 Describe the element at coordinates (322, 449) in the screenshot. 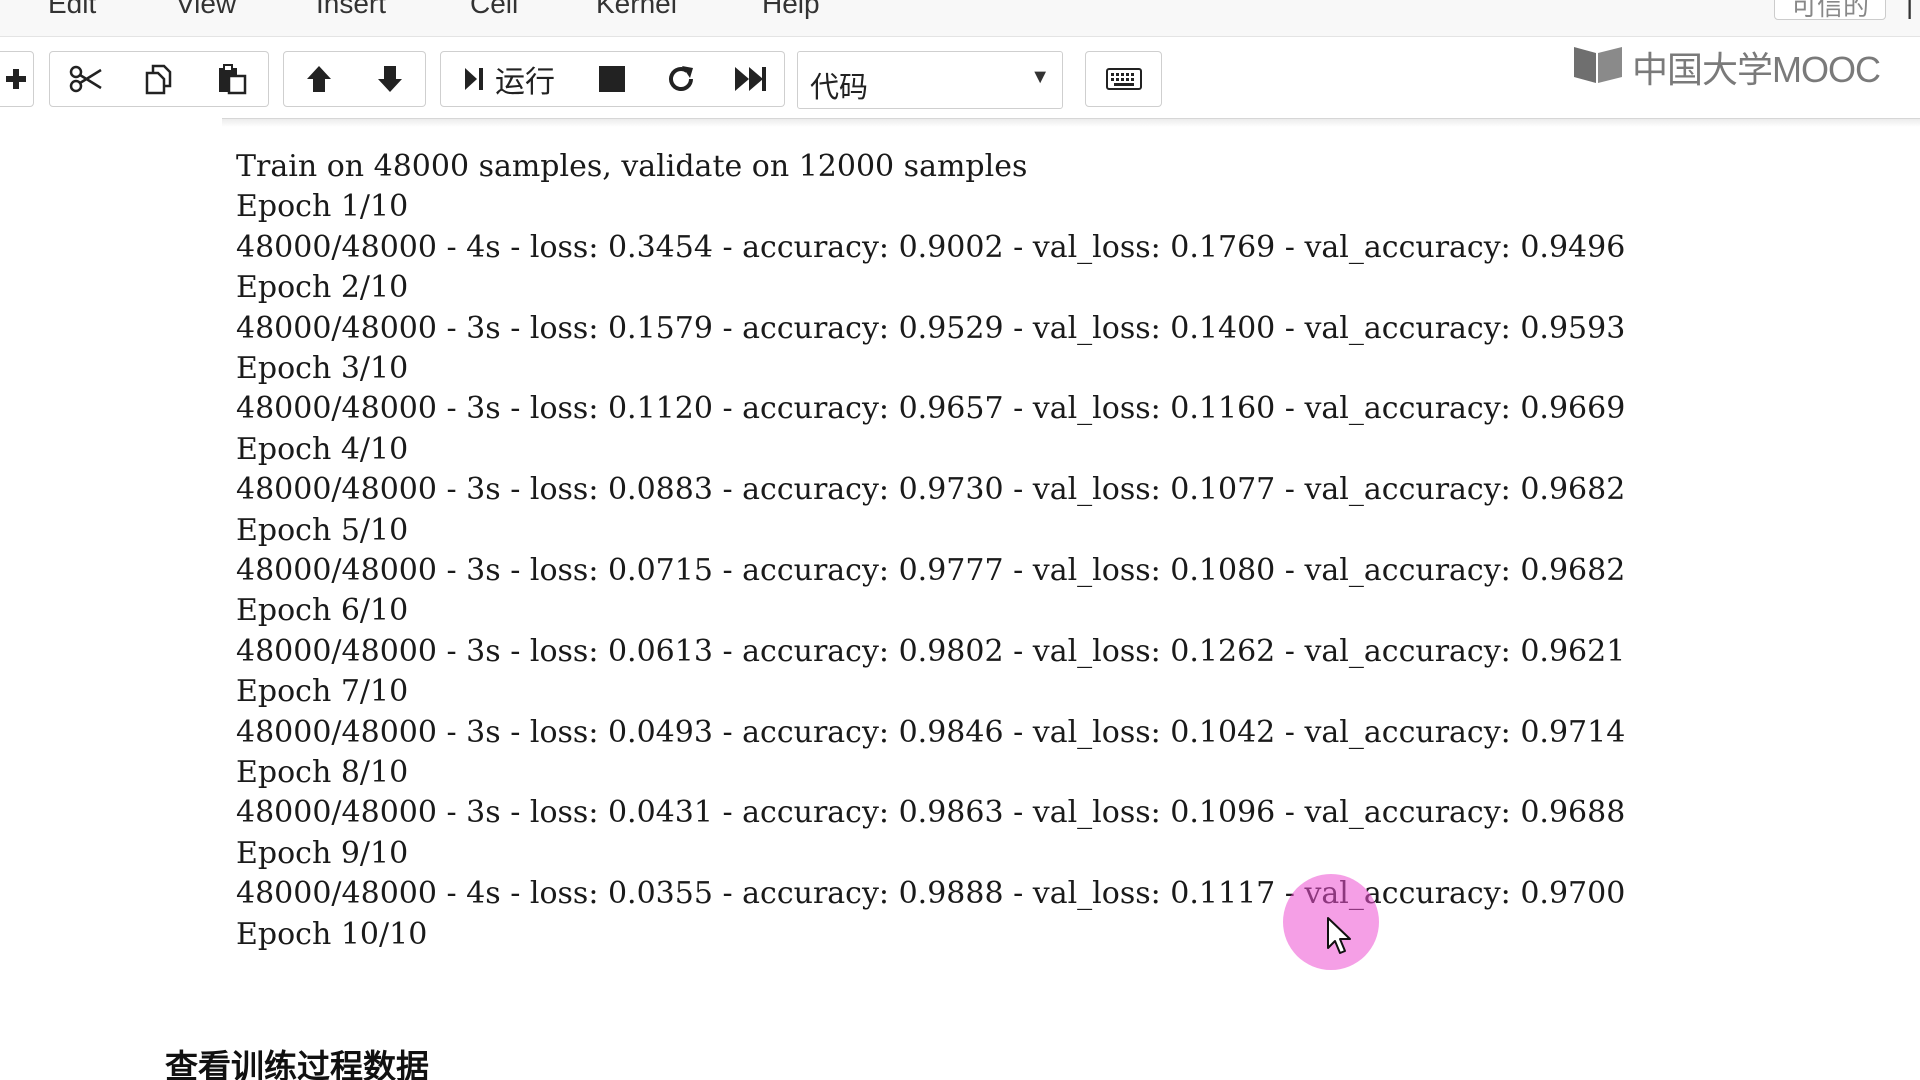

I see `output-line: Epoch 4/10` at that location.